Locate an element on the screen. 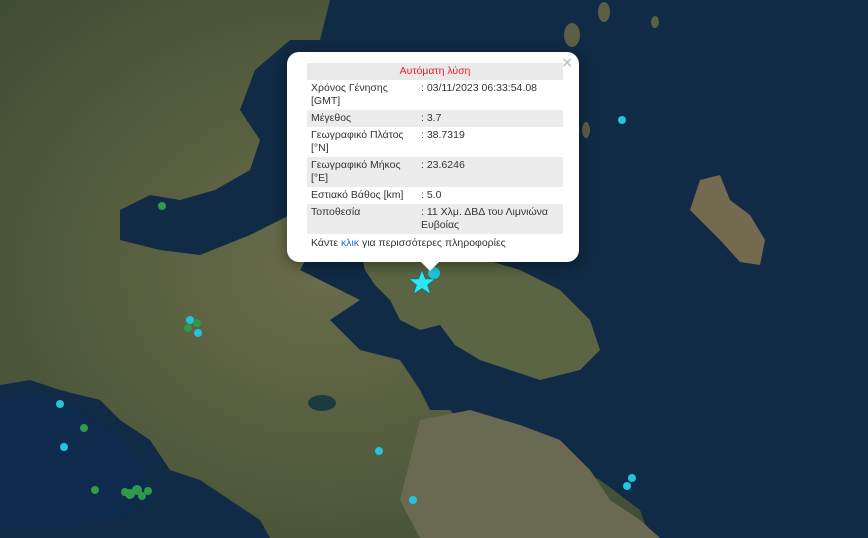  info-value: : 38.7319 is located at coordinates (443, 135).